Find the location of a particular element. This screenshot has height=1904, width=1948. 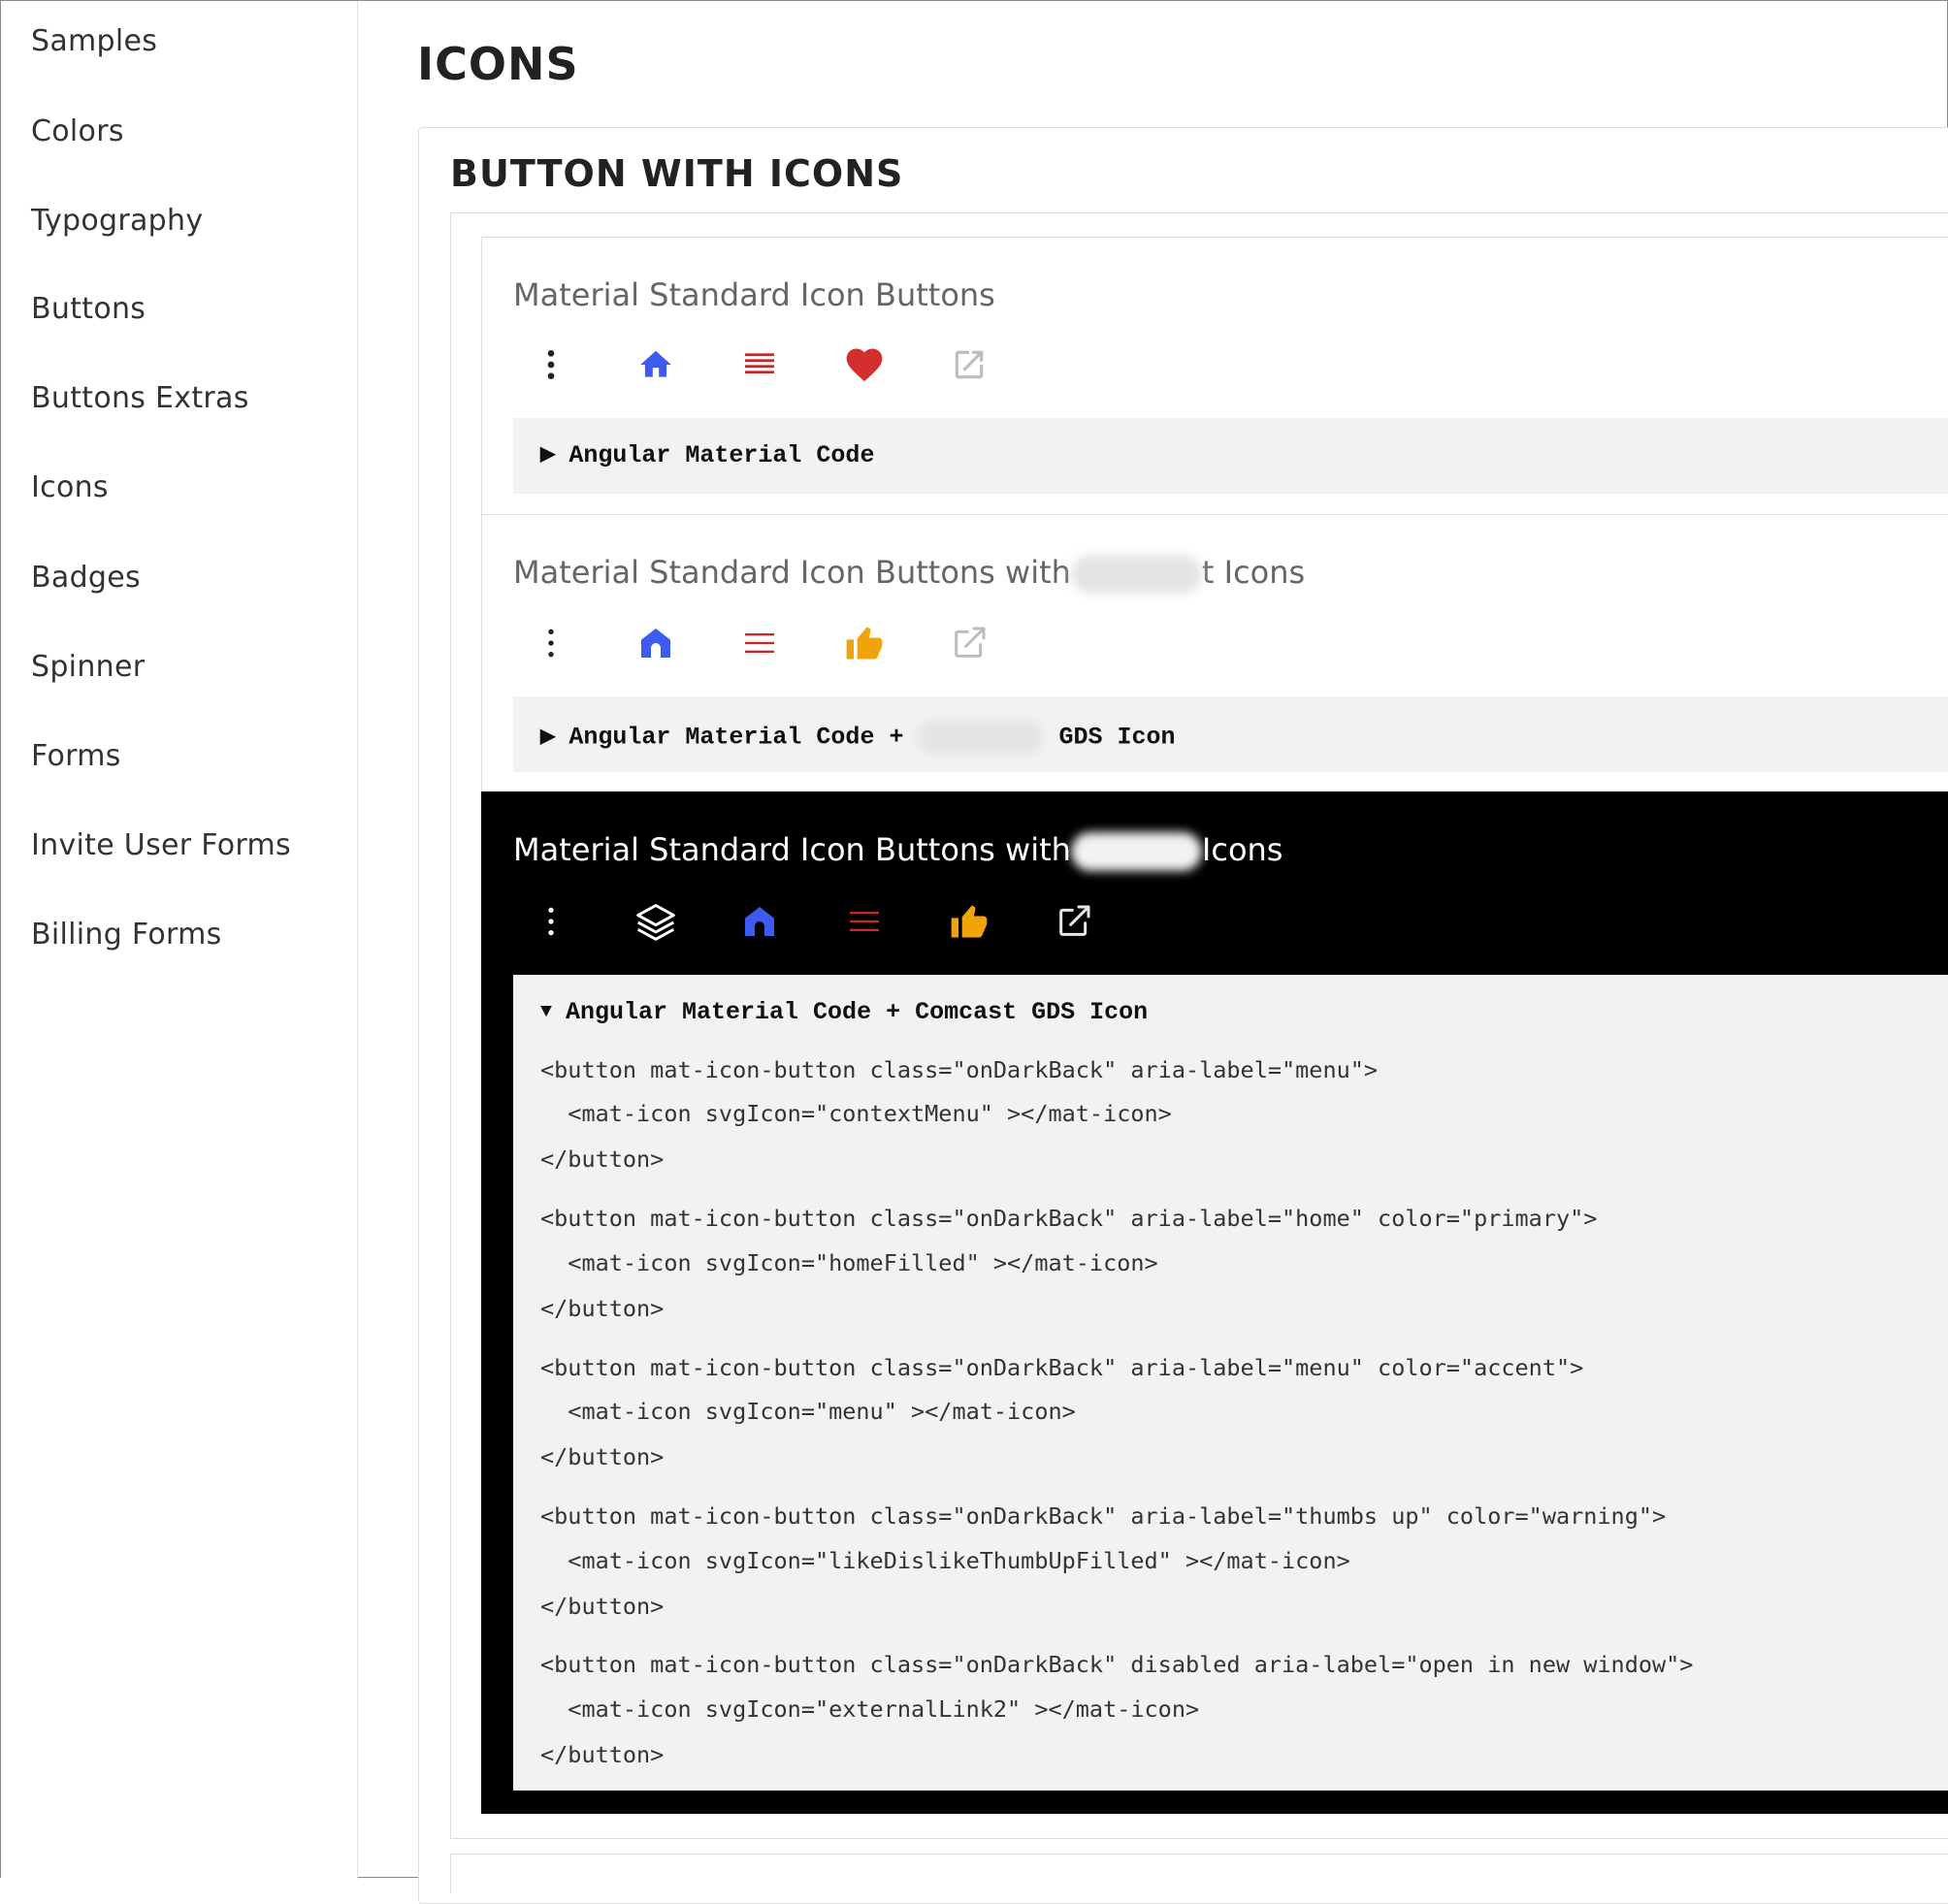

example-title: Material Standard Icon Buttons with Icons is located at coordinates (898, 851).